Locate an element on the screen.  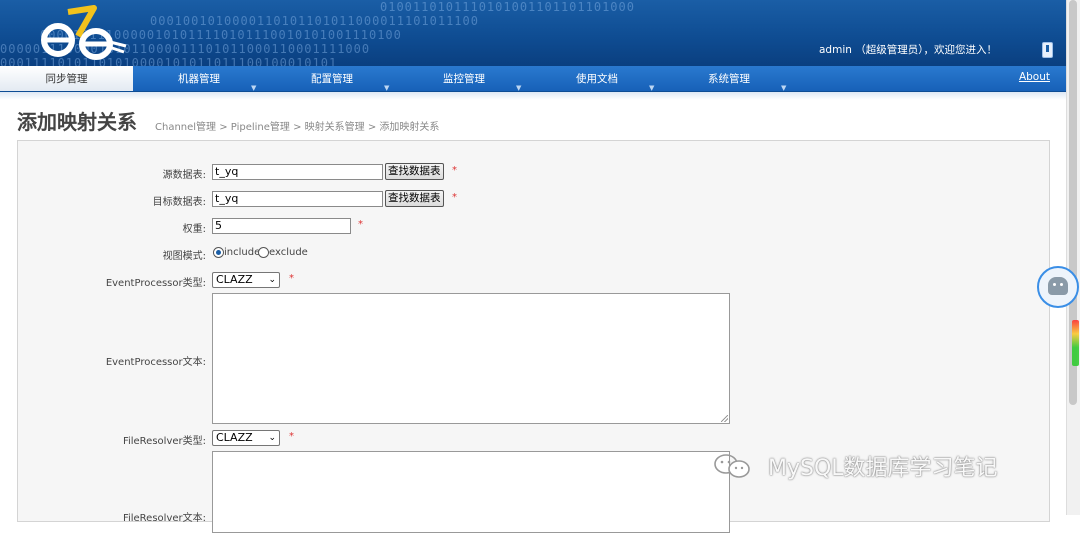
page-title: 添加映射关系 is located at coordinates (77, 122).